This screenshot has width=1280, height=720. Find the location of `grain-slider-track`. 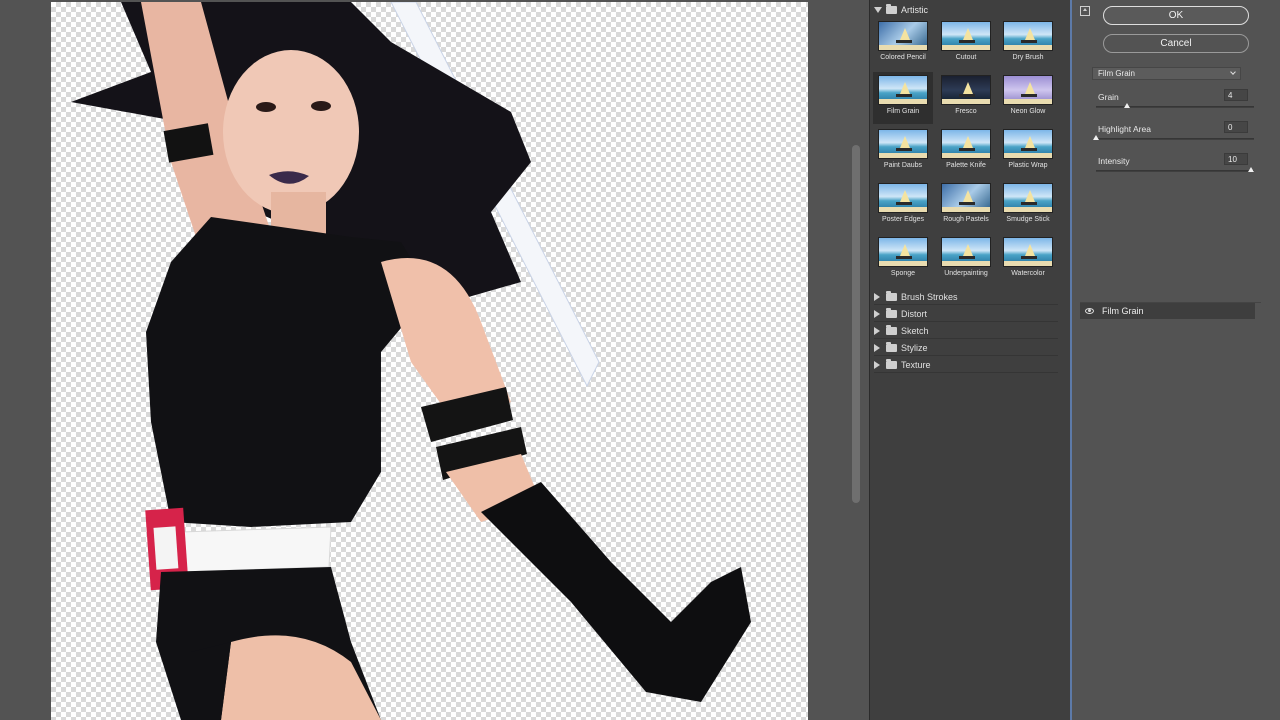

grain-slider-track is located at coordinates (1175, 107).